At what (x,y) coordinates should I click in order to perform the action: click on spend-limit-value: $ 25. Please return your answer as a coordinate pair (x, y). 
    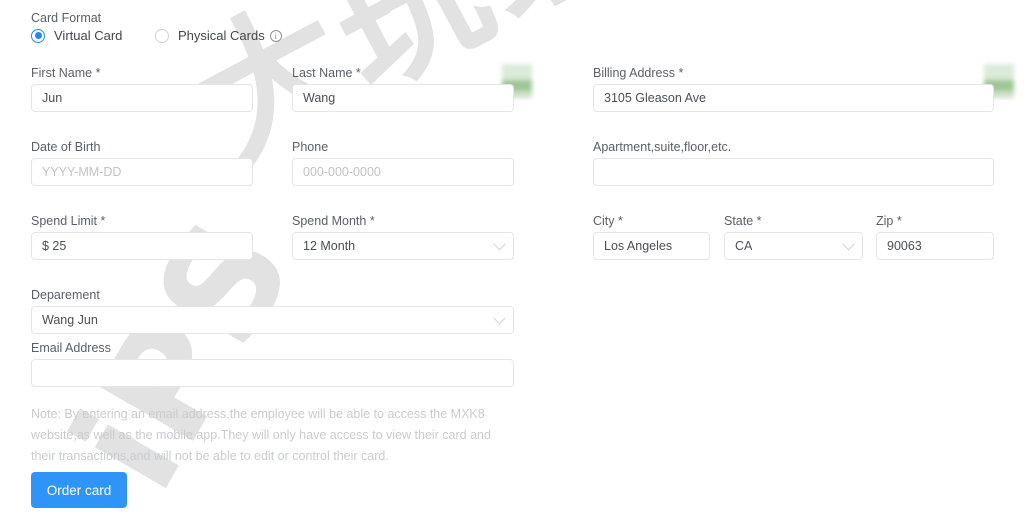
    Looking at the image, I should click on (54, 246).